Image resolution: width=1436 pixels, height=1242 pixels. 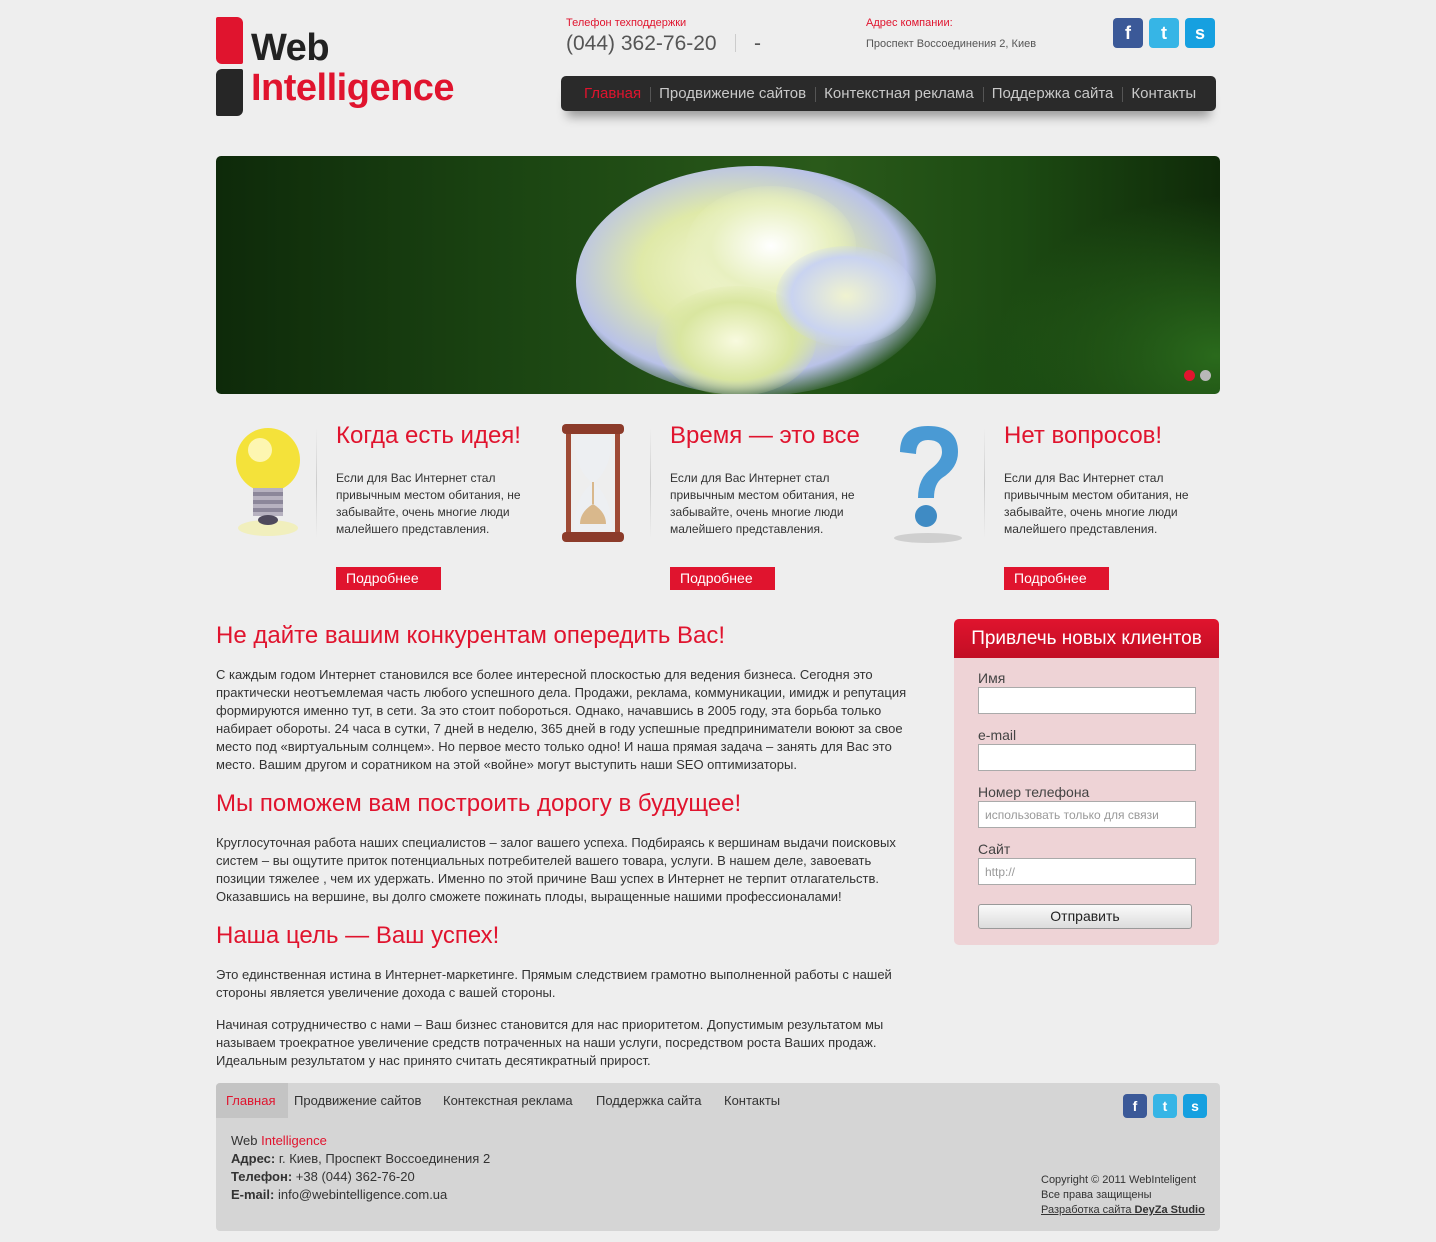 What do you see at coordinates (626, 23) in the screenshot?
I see `support-phone-label: Телефон техподдержки` at bounding box center [626, 23].